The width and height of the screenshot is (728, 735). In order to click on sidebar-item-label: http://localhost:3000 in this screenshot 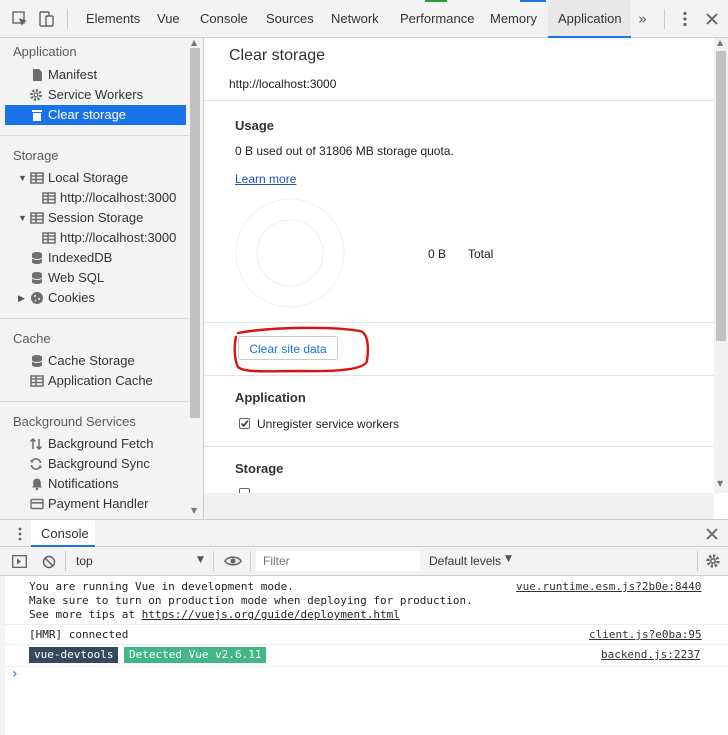, I will do `click(118, 197)`.